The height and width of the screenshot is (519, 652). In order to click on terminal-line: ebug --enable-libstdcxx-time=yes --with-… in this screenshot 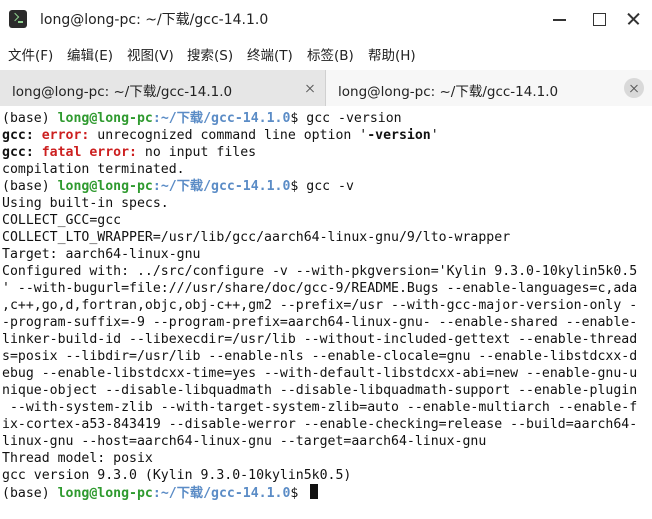, I will do `click(320, 373)`.